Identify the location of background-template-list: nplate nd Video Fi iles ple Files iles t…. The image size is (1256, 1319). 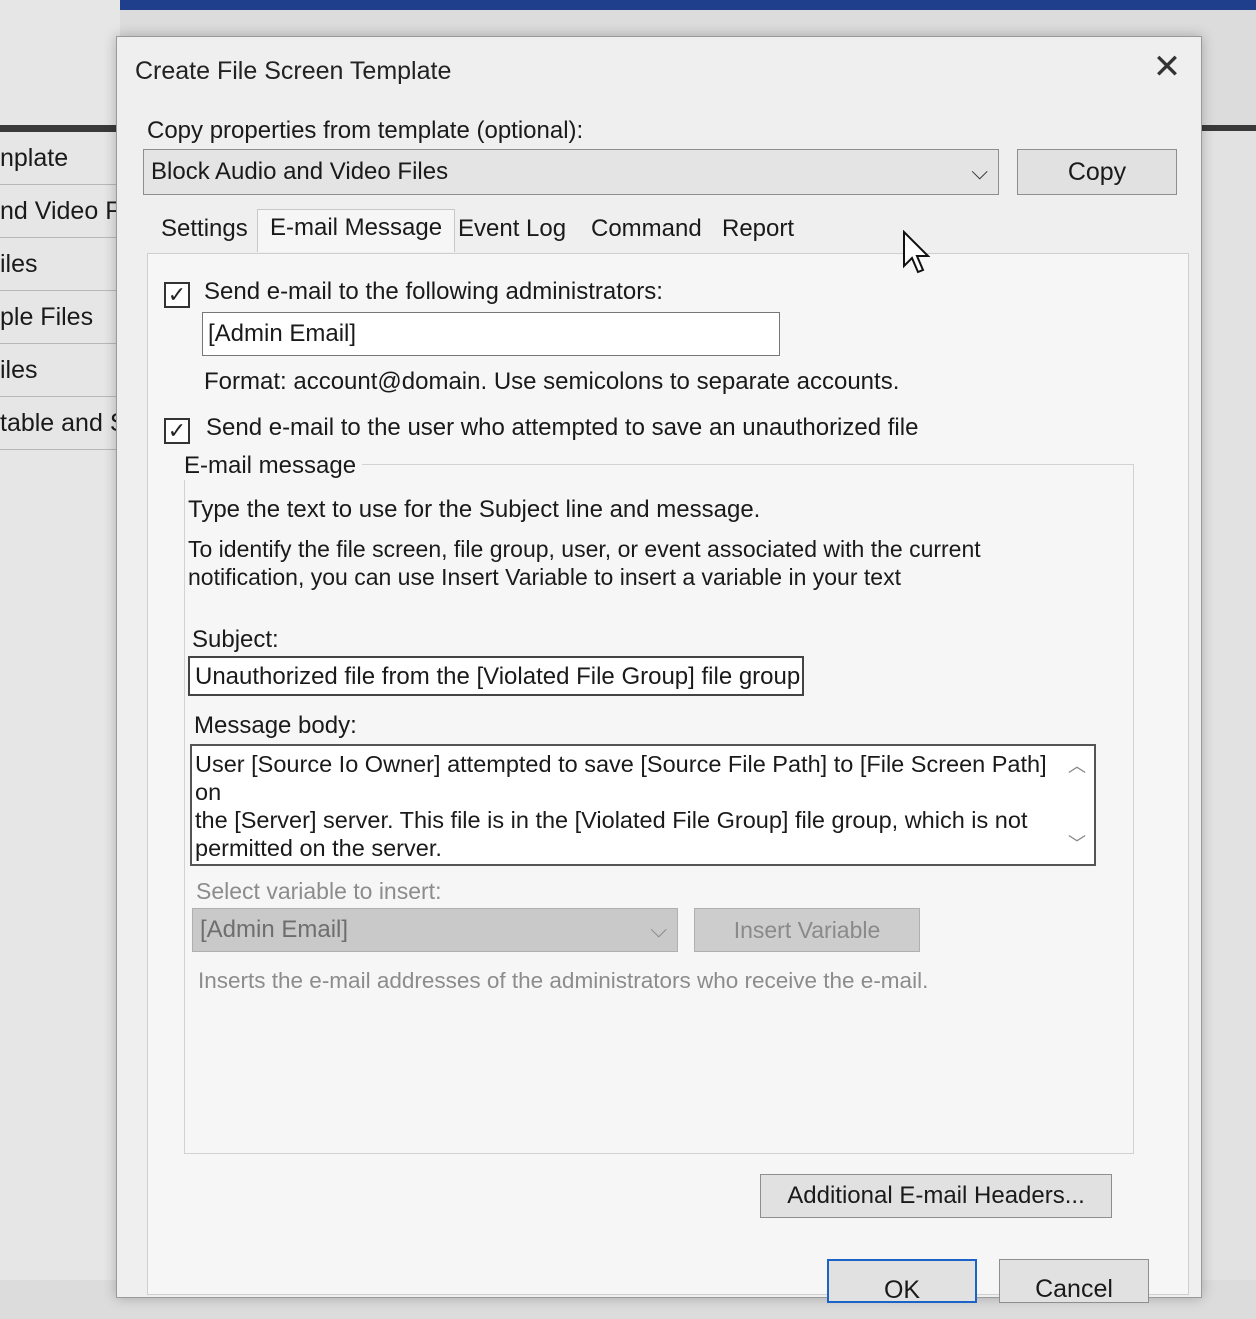
(61, 291).